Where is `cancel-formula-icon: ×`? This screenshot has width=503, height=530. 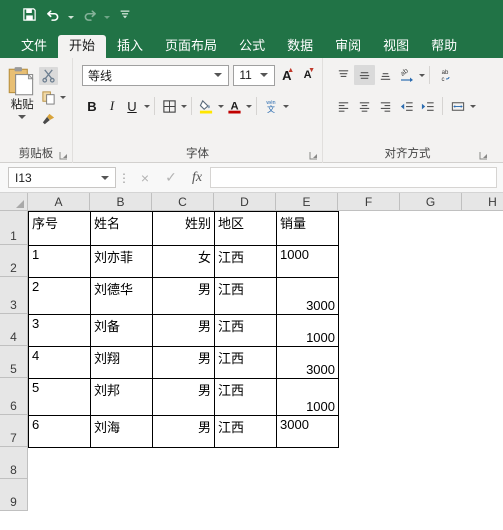 cancel-formula-icon: × is located at coordinates (145, 178).